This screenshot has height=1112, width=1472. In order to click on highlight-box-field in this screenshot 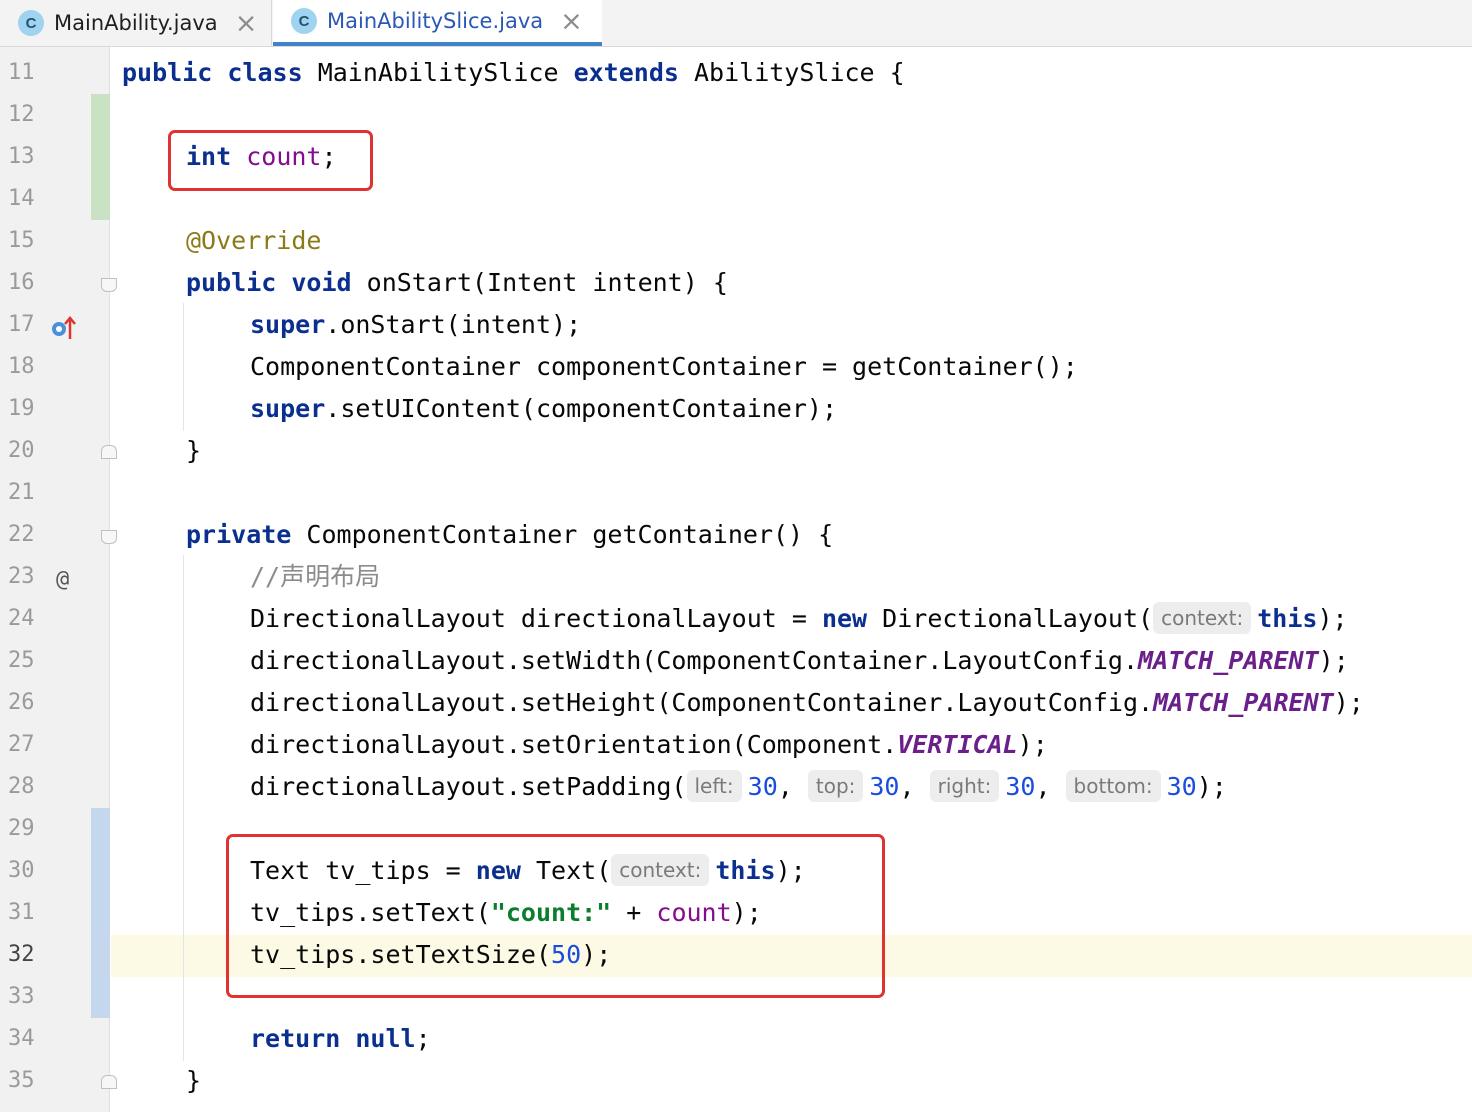, I will do `click(270, 160)`.